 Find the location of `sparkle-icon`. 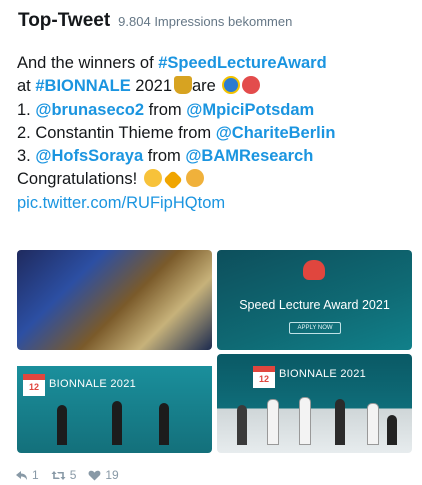

sparkle-icon is located at coordinates (172, 180).